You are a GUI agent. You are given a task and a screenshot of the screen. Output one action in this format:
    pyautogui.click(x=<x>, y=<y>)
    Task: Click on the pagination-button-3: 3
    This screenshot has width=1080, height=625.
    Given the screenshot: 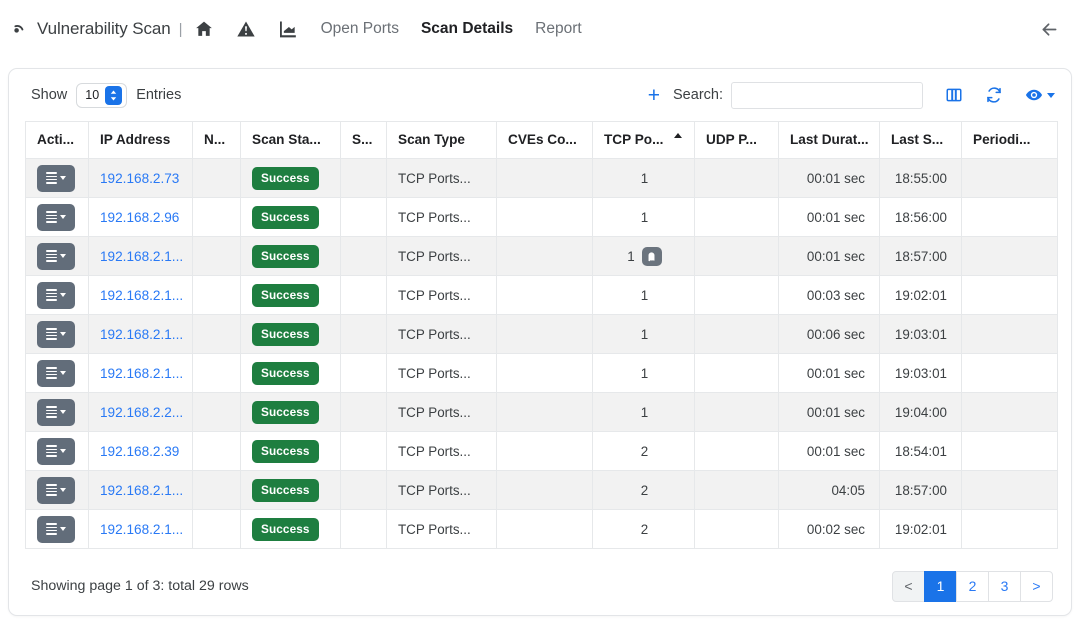 What is the action you would take?
    pyautogui.click(x=1004, y=586)
    